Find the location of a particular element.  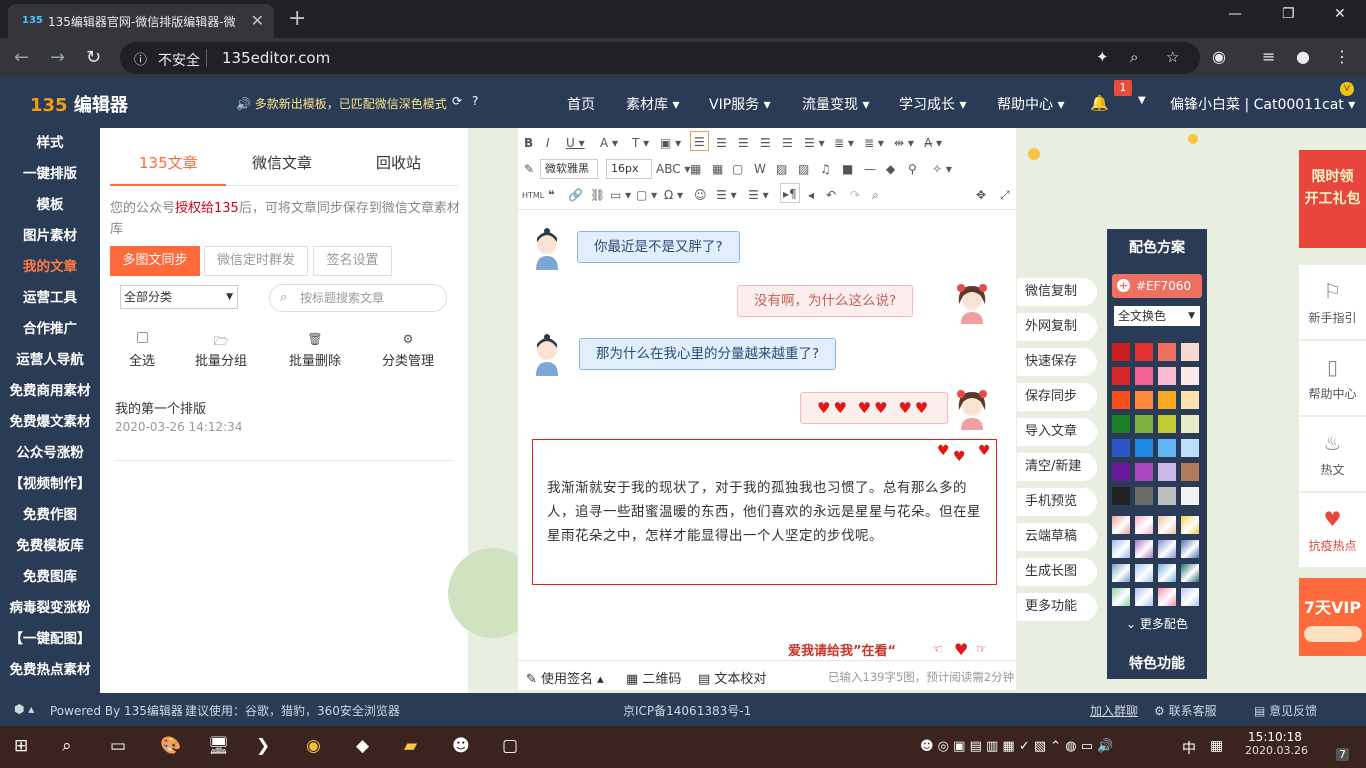

nav-learning: 学习成长 ▾ is located at coordinates (932, 104).